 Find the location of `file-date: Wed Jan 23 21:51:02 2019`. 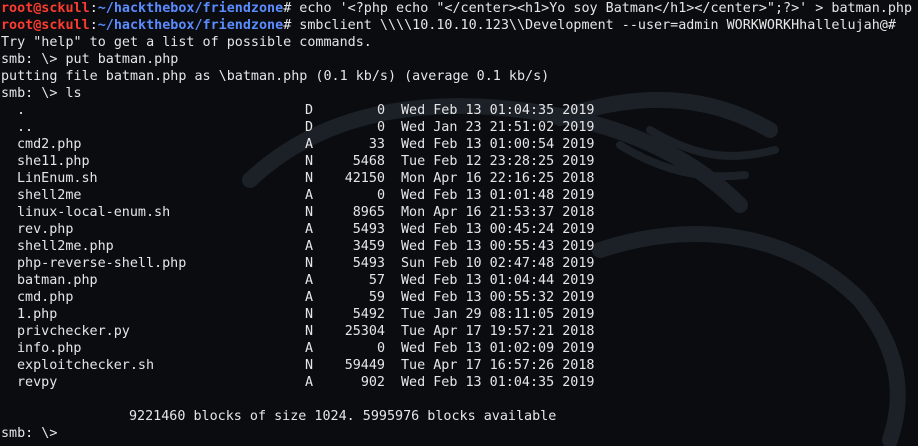

file-date: Wed Jan 23 21:51:02 2019 is located at coordinates (498, 127).